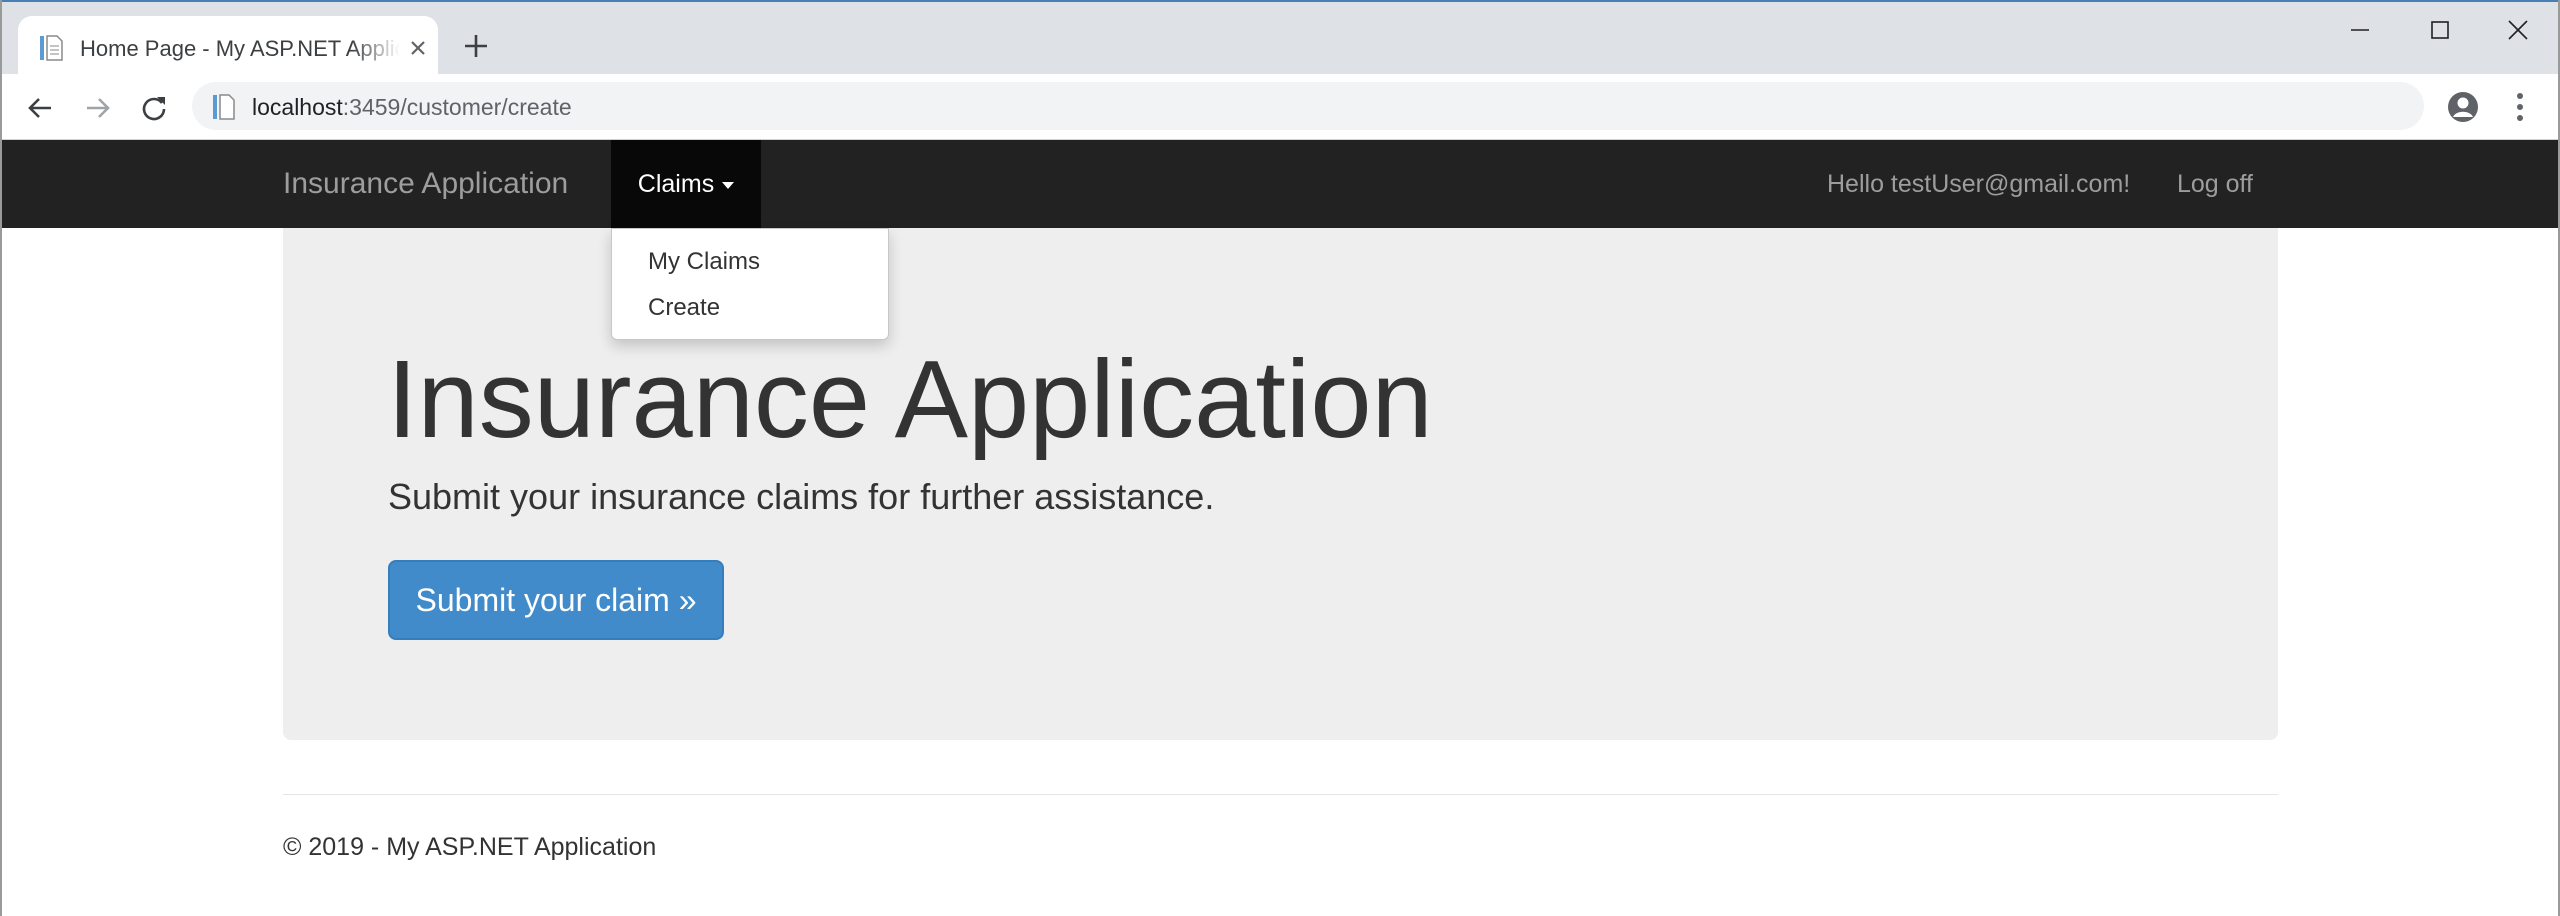 The image size is (2560, 916). Describe the element at coordinates (2520, 107) in the screenshot. I see `more-vertical-icon` at that location.